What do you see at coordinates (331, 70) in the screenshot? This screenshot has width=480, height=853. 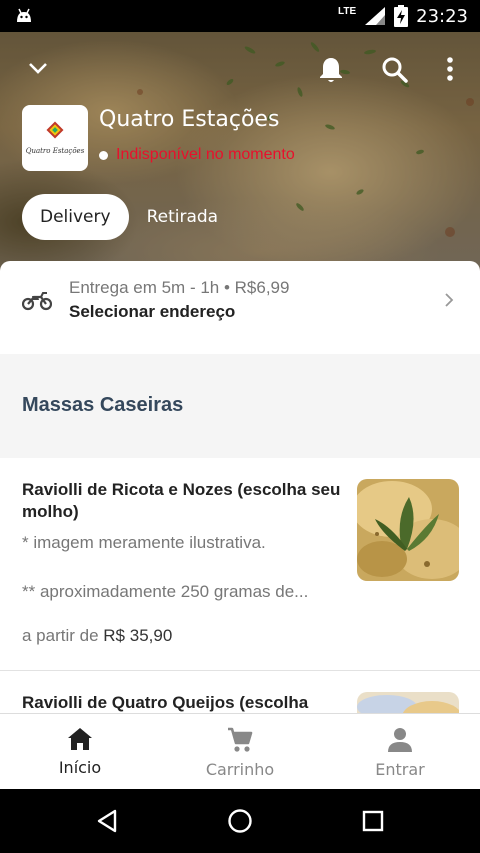 I see `notification-bell-icon` at bounding box center [331, 70].